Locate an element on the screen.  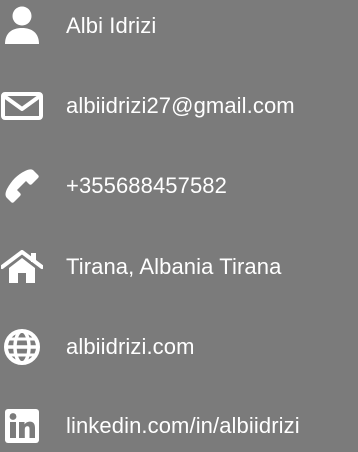
contact-item-name: Albi Idrizi is located at coordinates (179, 26).